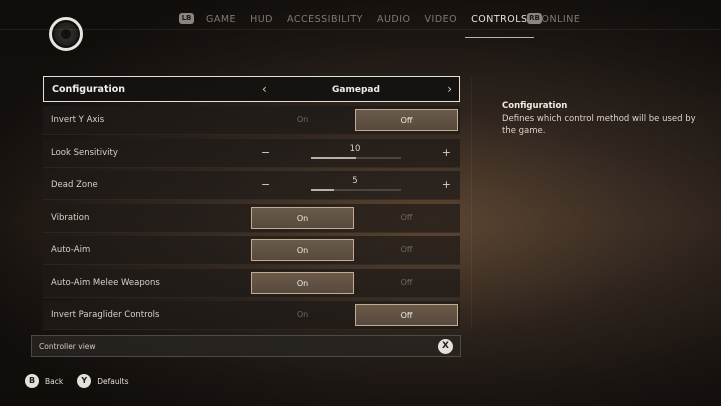  What do you see at coordinates (325, 21) in the screenshot?
I see `tab-accessibility: ACCESSIBILITY` at bounding box center [325, 21].